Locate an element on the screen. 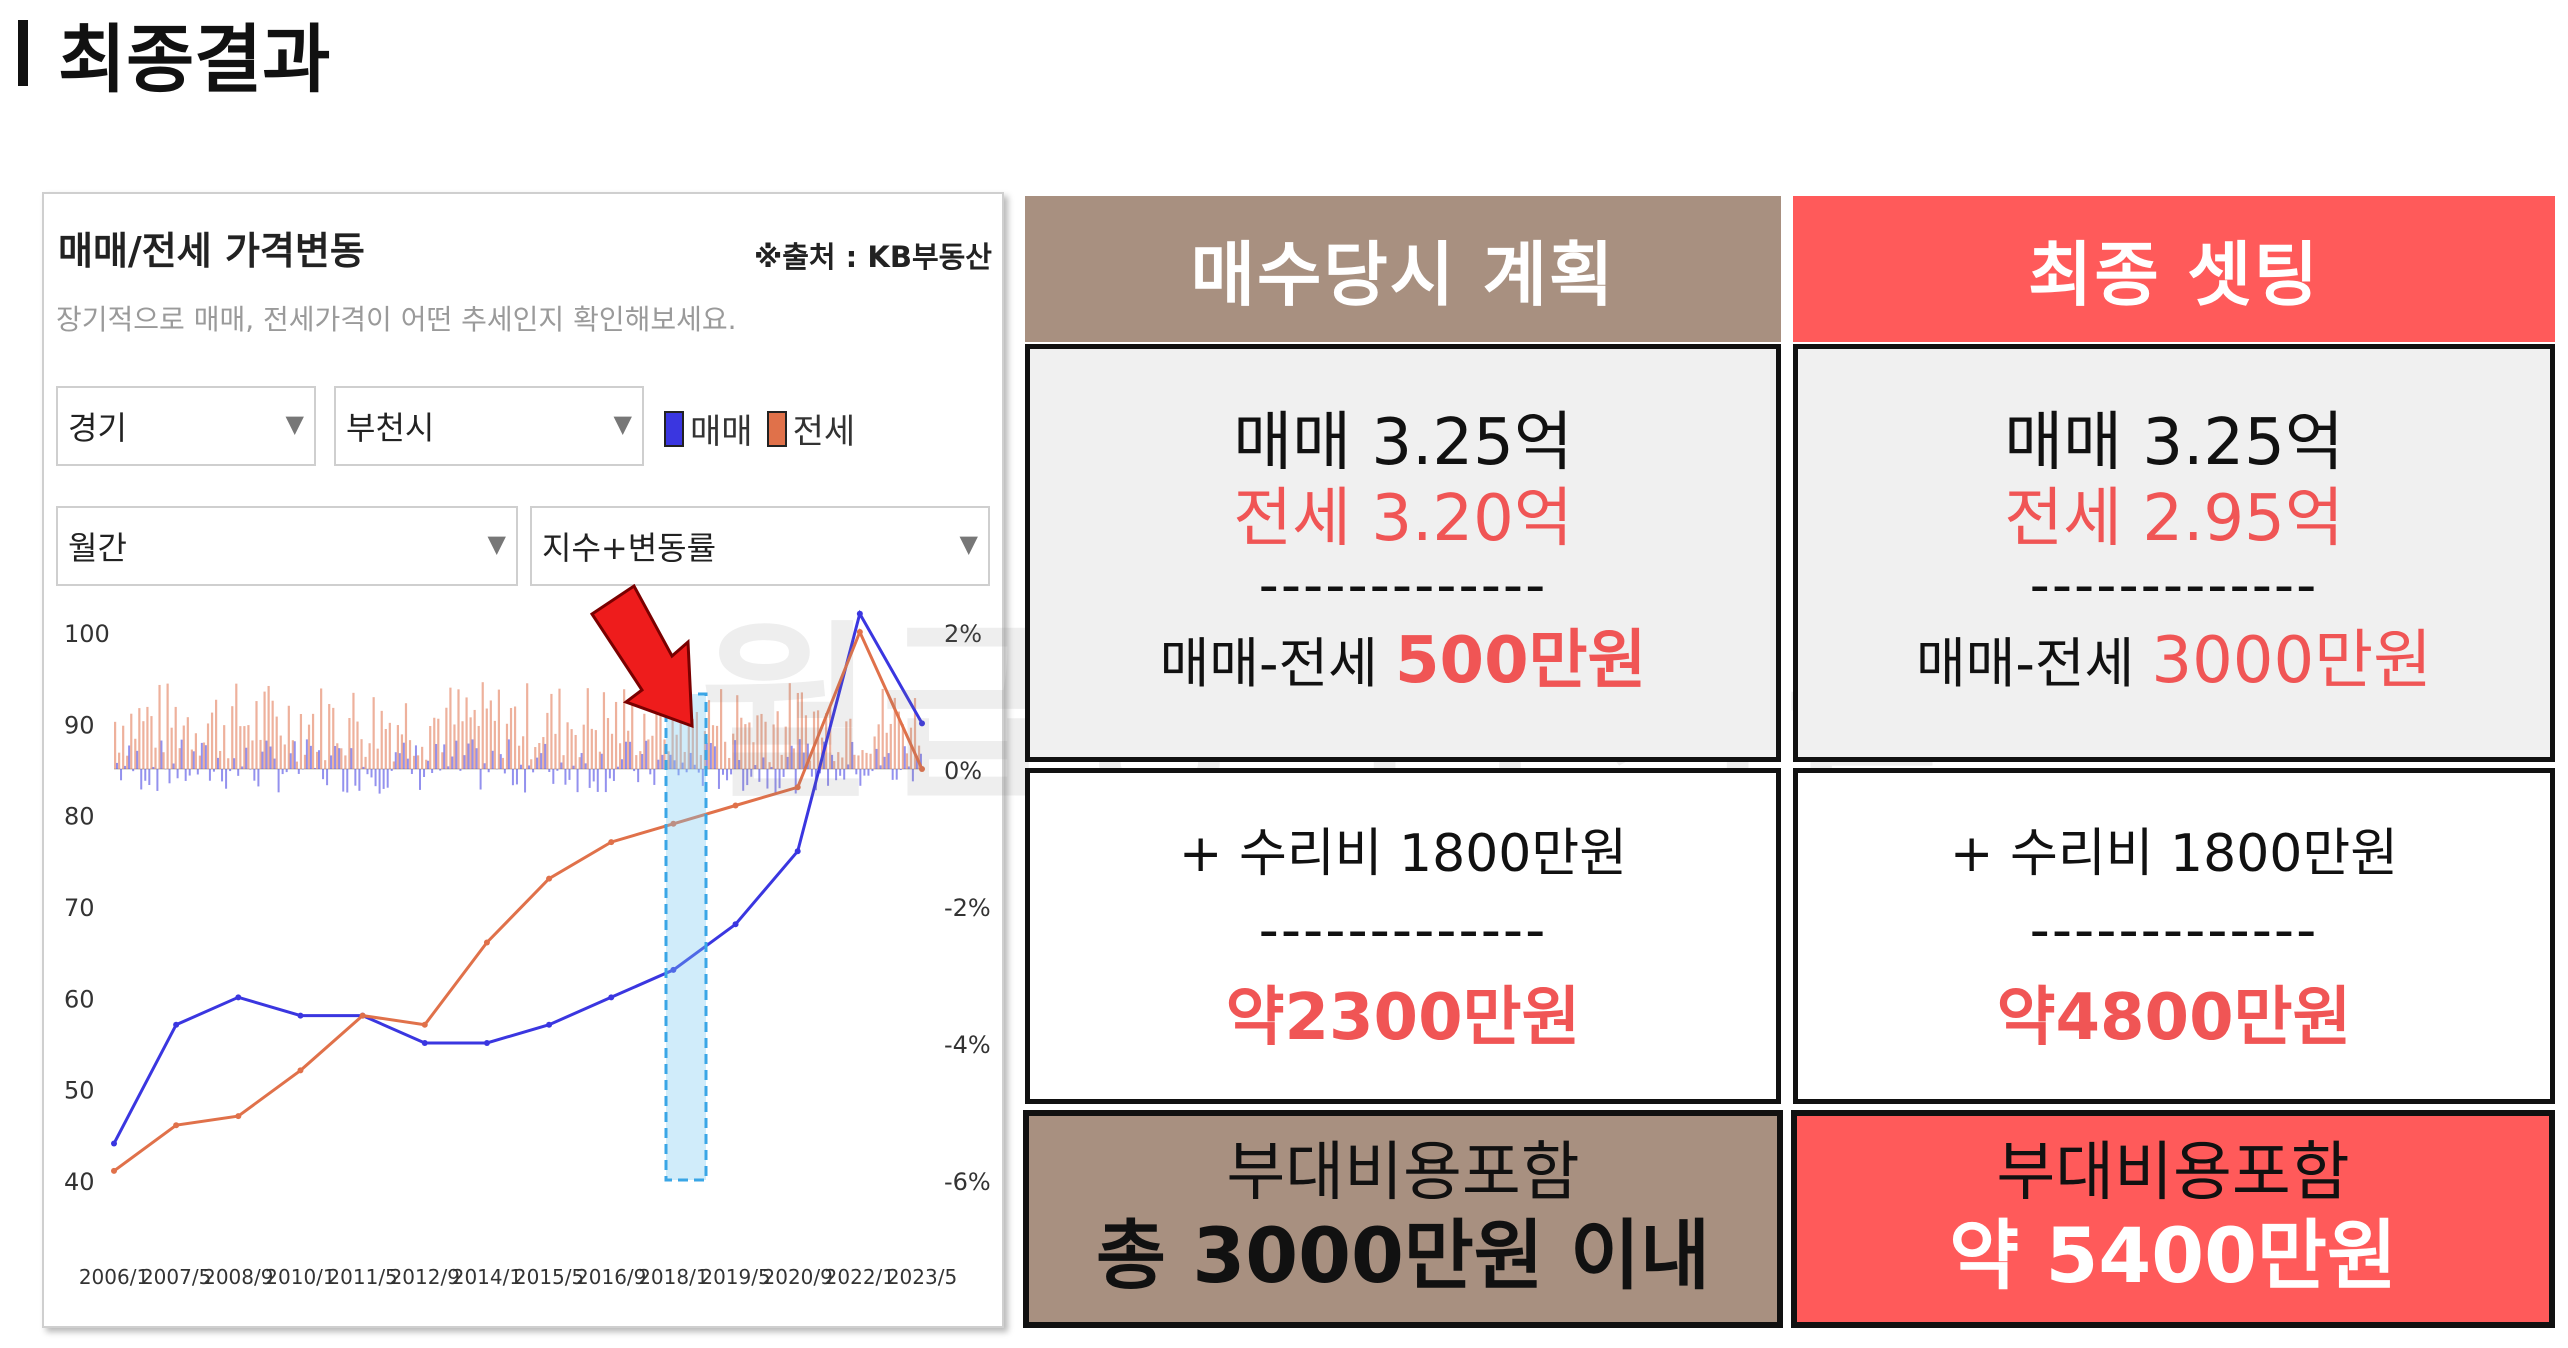  plan-gap-value: 500만원 is located at coordinates (1521, 660).